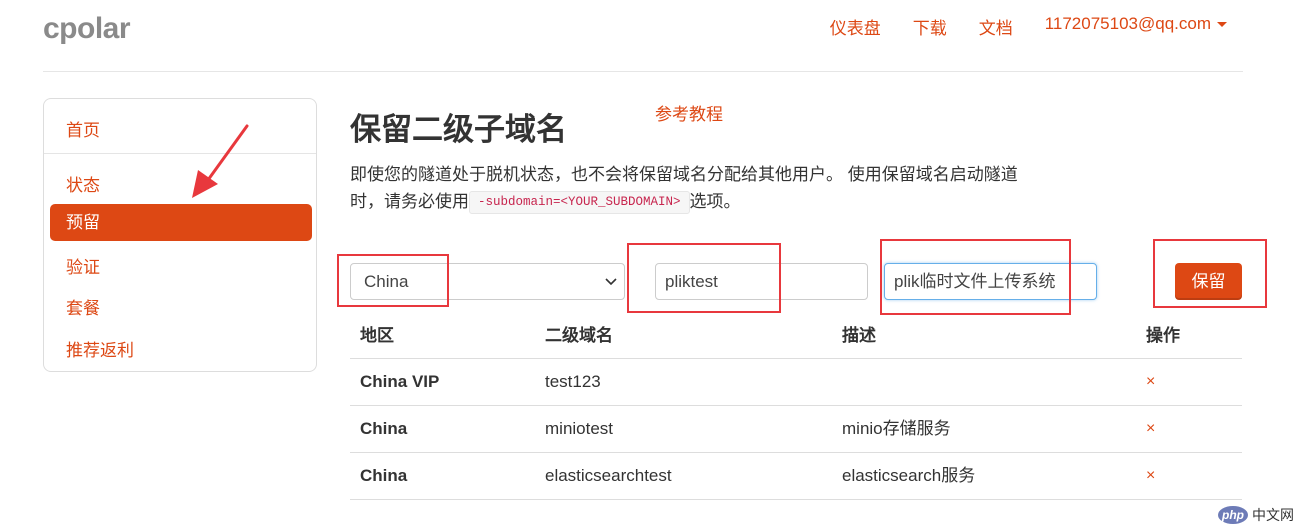  Describe the element at coordinates (855, 26) in the screenshot. I see `nav-dashboard: 仪表盘` at that location.